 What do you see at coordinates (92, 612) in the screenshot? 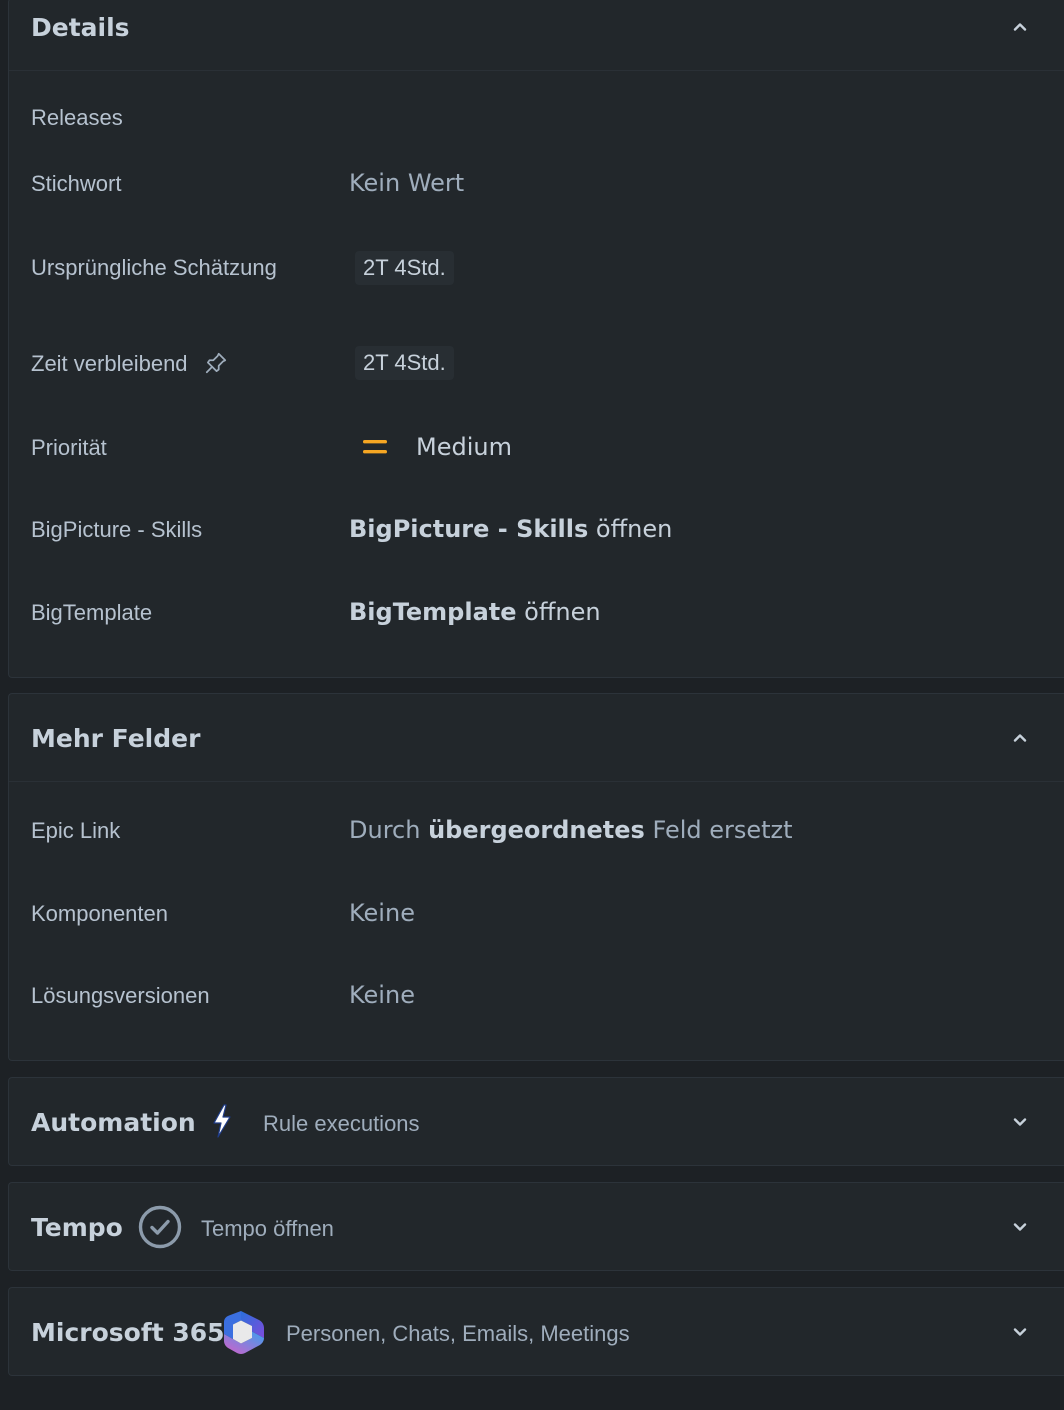
I see `field-label-bigtemplate: BigTemplate` at bounding box center [92, 612].